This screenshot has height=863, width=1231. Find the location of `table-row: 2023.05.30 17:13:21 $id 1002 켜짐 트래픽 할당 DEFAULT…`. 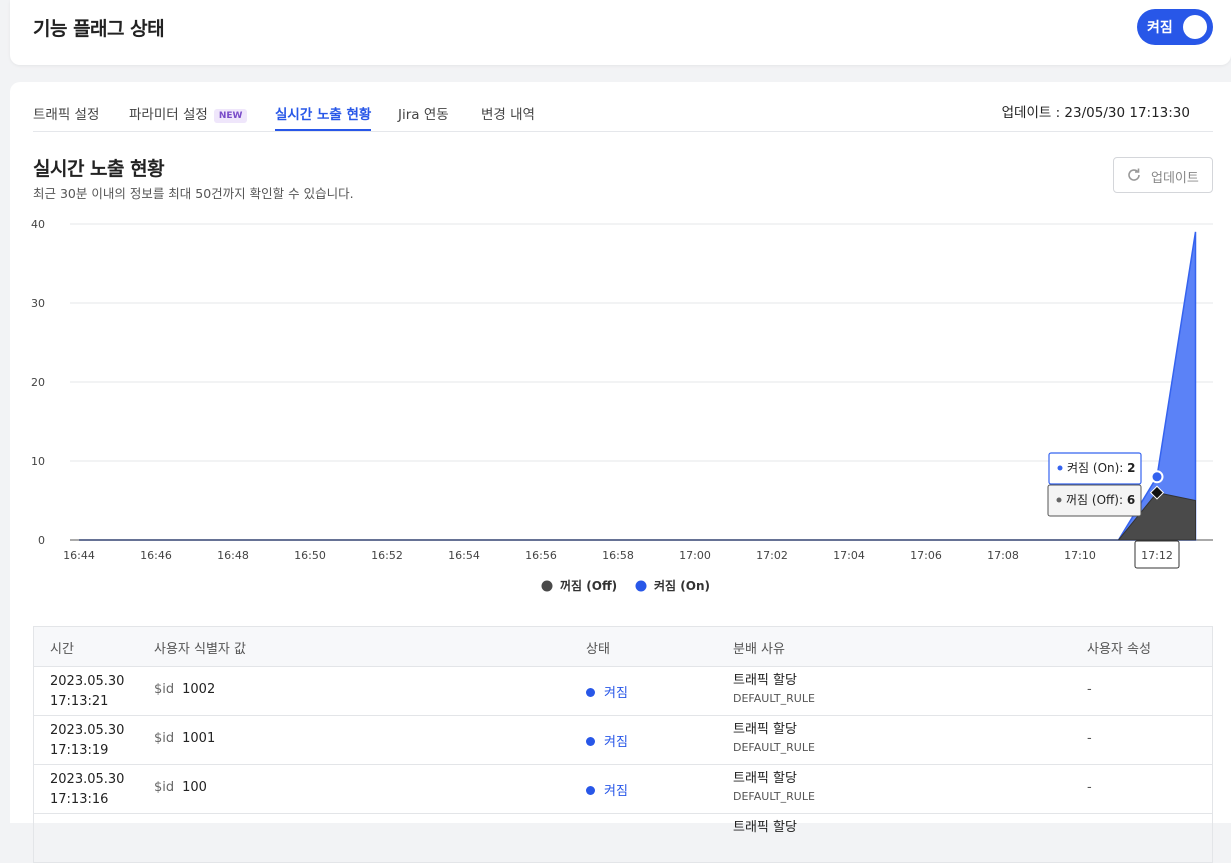

table-row: 2023.05.30 17:13:21 $id 1002 켜짐 트래픽 할당 DEFAULT… is located at coordinates (623, 691).